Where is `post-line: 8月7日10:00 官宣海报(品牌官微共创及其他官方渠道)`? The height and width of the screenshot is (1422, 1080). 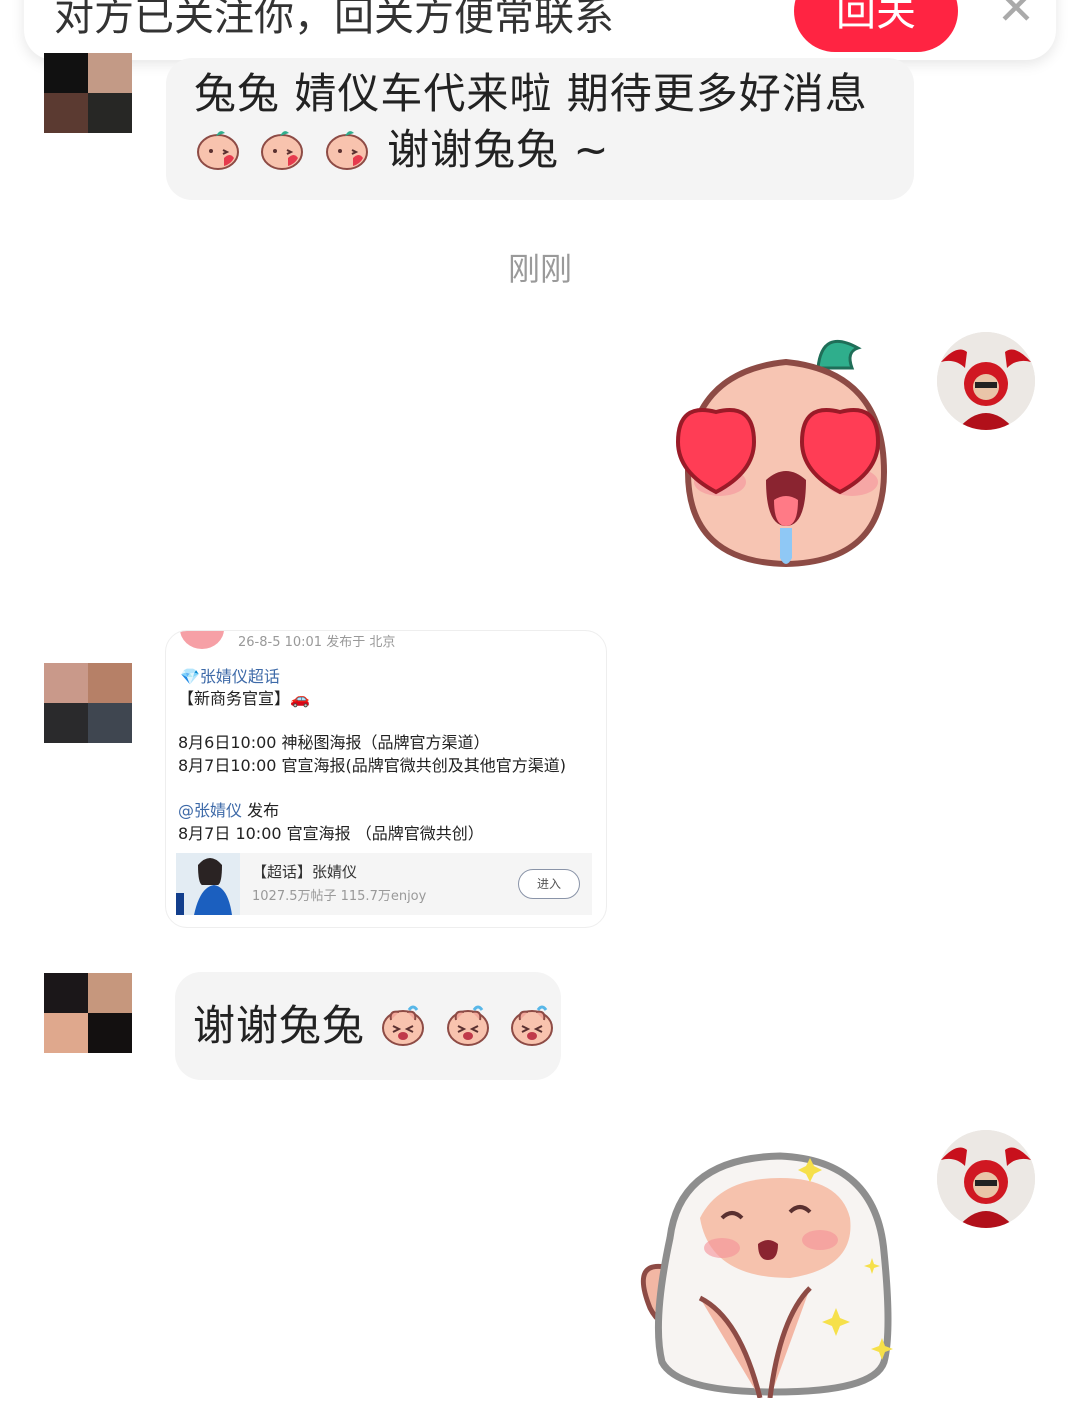
post-line: 8月7日10:00 官宣海报(品牌官微共创及其他官方渠道) is located at coordinates (372, 765).